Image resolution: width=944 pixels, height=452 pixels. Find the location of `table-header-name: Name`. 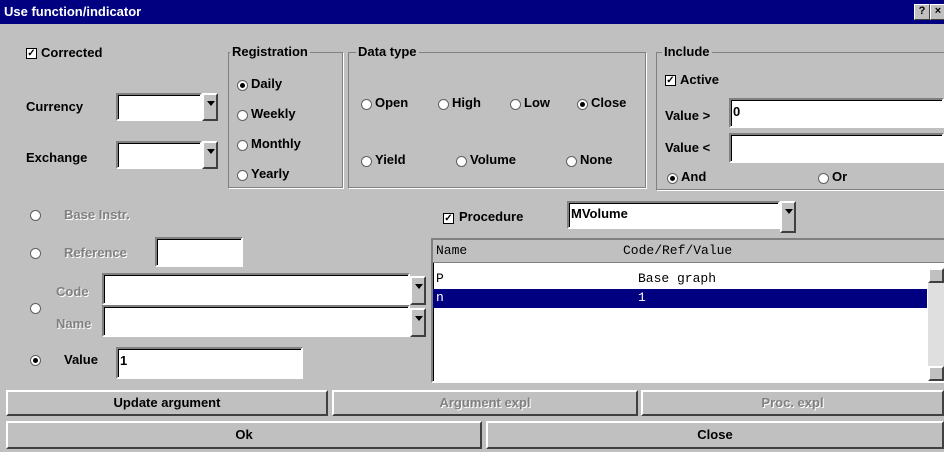

table-header-name: Name is located at coordinates (451, 250).